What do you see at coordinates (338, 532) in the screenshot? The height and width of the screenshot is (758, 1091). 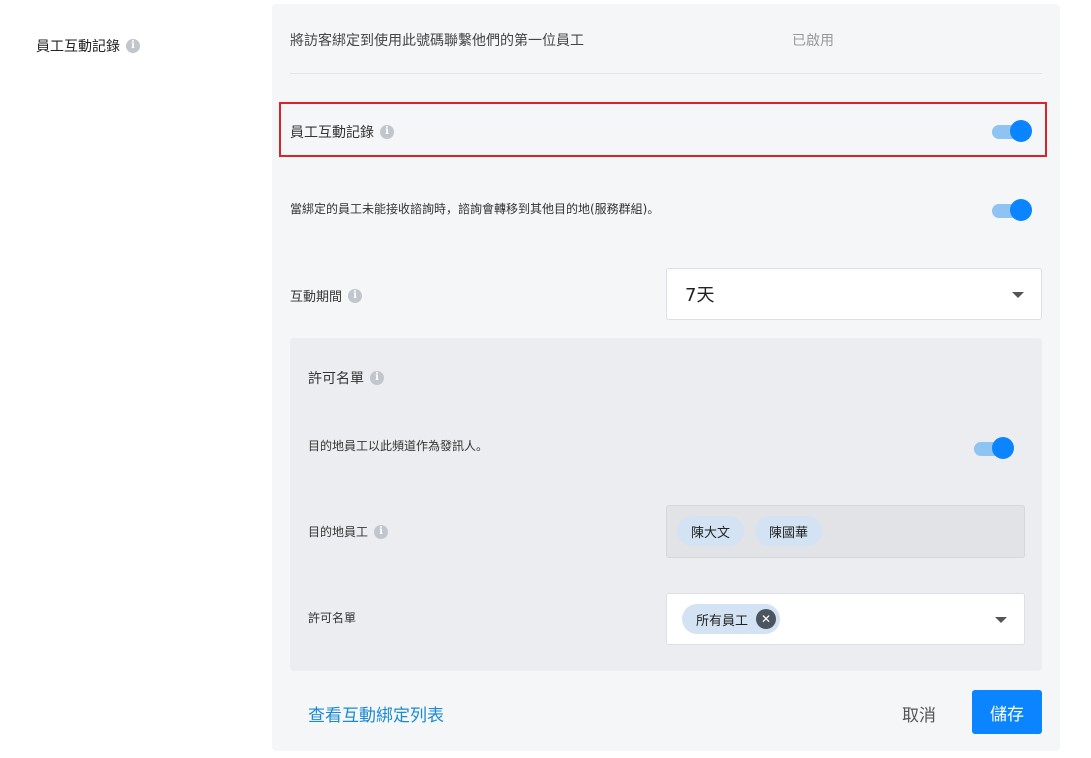 I see `dest-staff-label-text: 目的地員工` at bounding box center [338, 532].